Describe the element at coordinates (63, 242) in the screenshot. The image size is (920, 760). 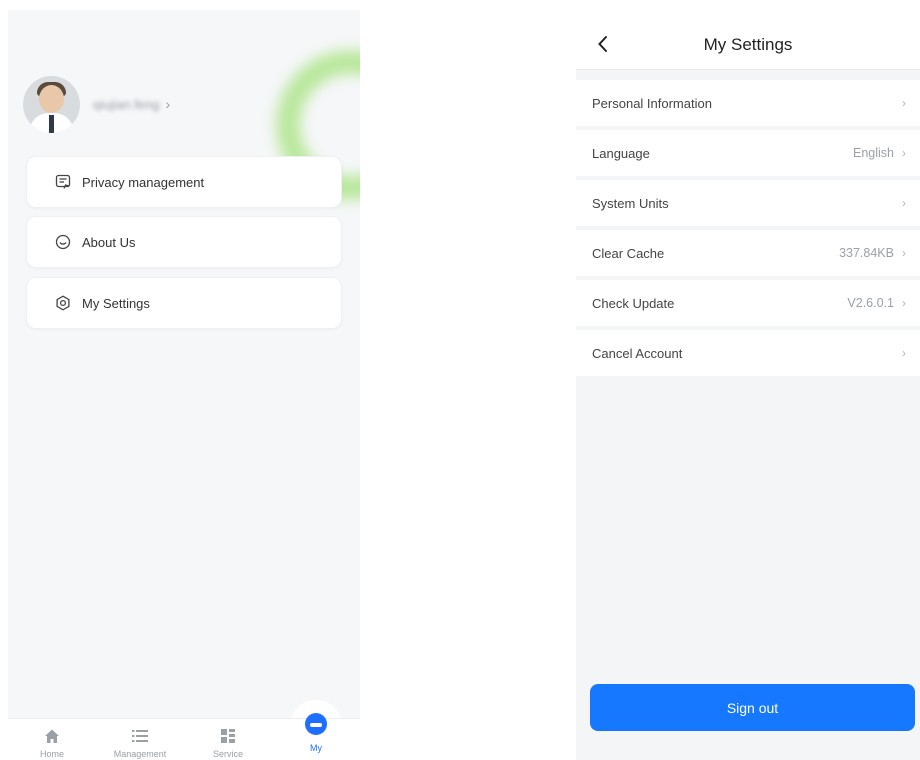
I see `smile-circle-icon` at that location.